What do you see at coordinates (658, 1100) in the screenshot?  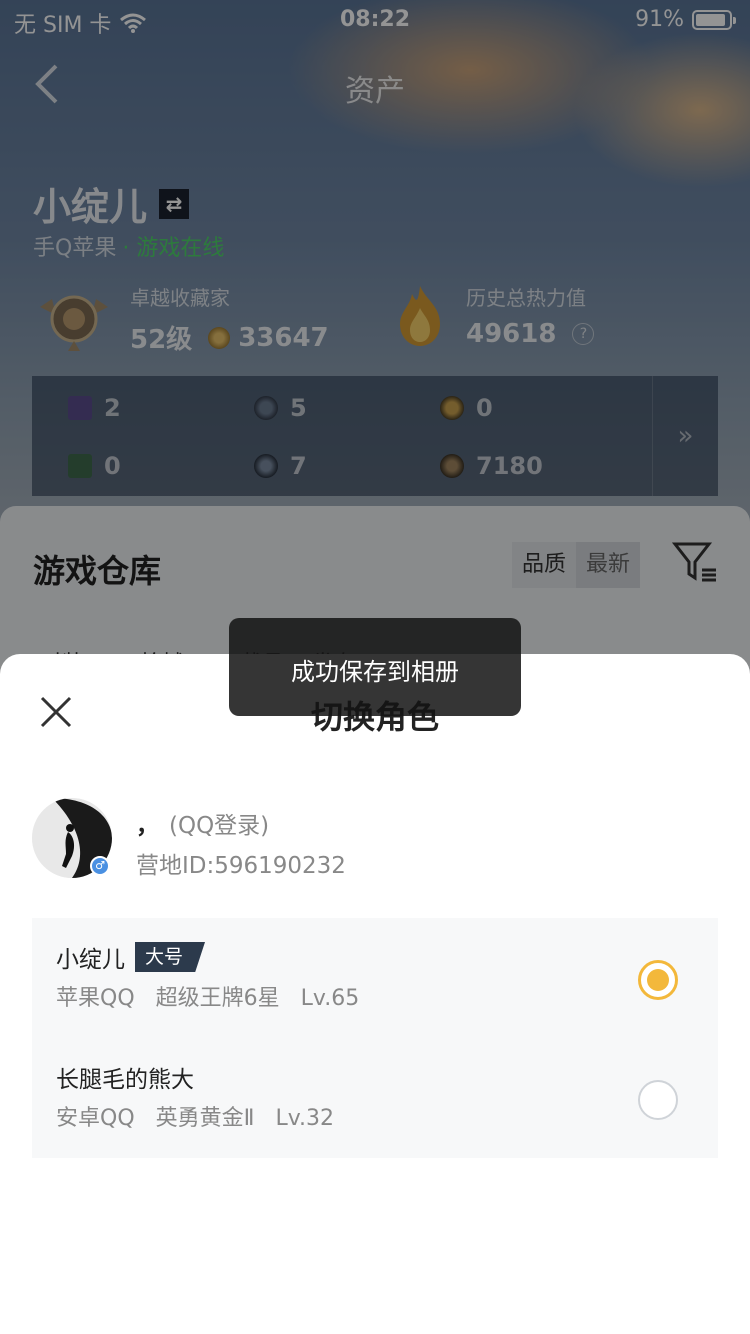 I see `role-radio-unselected` at bounding box center [658, 1100].